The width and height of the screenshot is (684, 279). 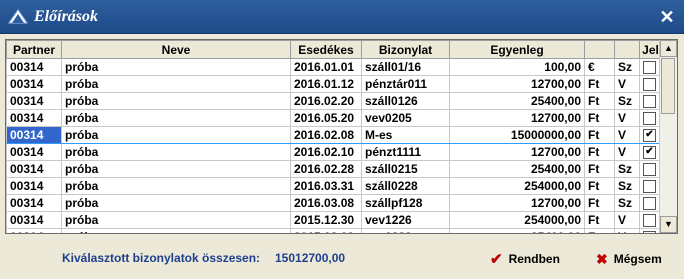 I want to click on cell-document: M-es, so click(x=405, y=135).